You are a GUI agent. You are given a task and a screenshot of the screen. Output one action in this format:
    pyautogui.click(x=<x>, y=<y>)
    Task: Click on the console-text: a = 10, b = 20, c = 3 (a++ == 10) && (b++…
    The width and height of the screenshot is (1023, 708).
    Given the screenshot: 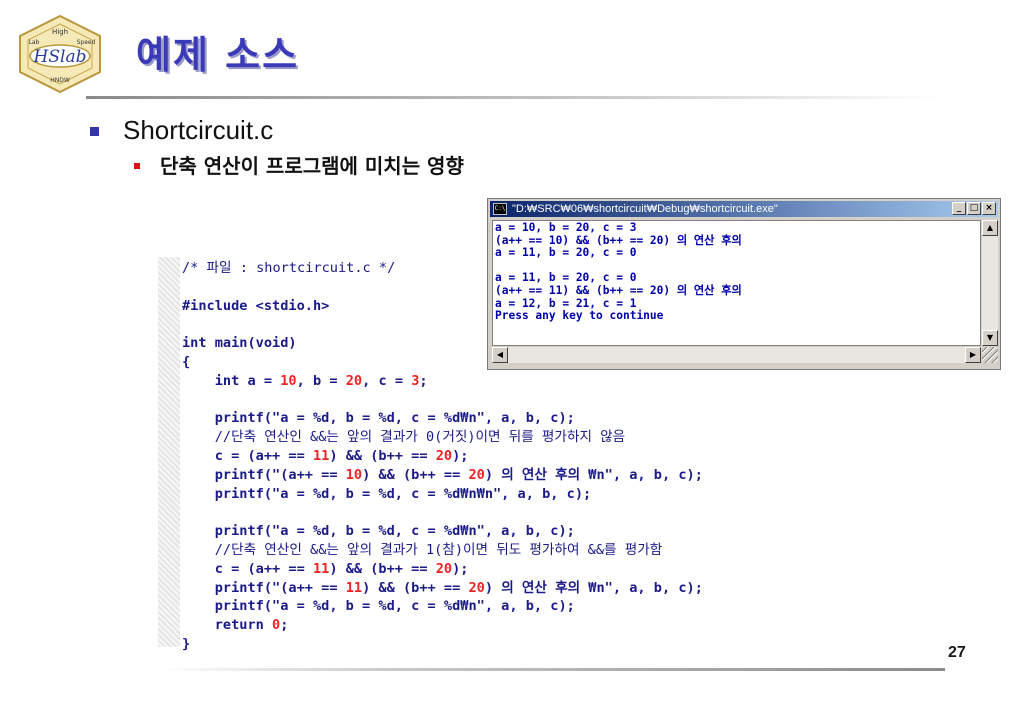 What is the action you would take?
    pyautogui.click(x=736, y=272)
    